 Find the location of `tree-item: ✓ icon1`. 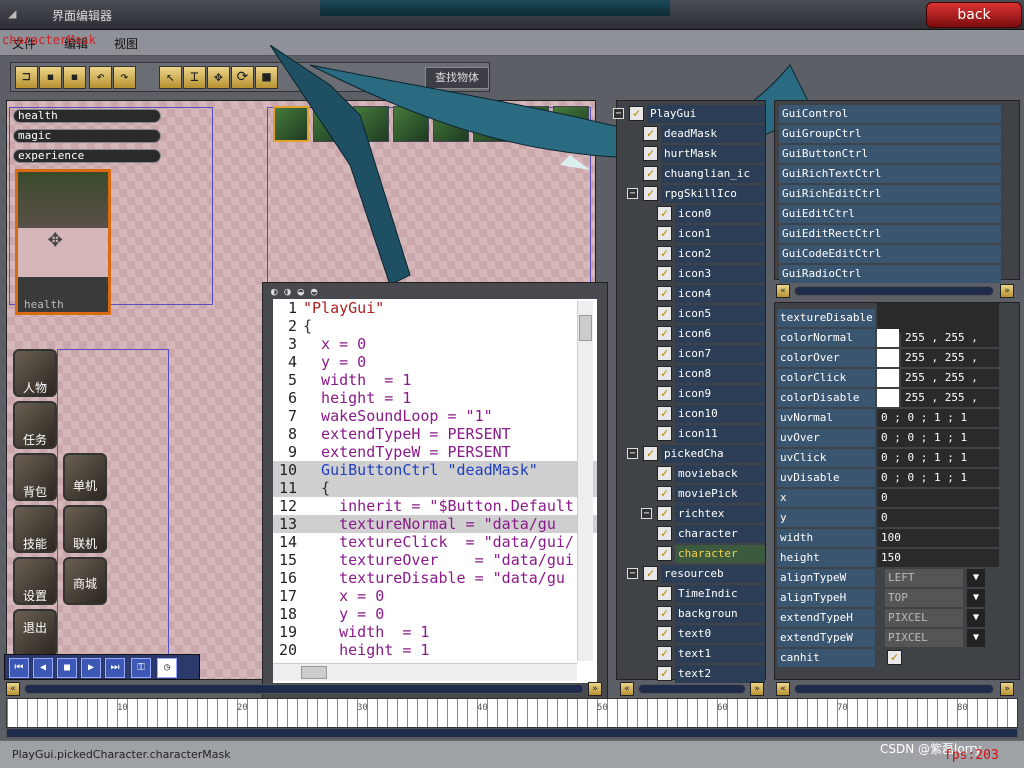

tree-item: ✓ icon1 is located at coordinates (692, 234).